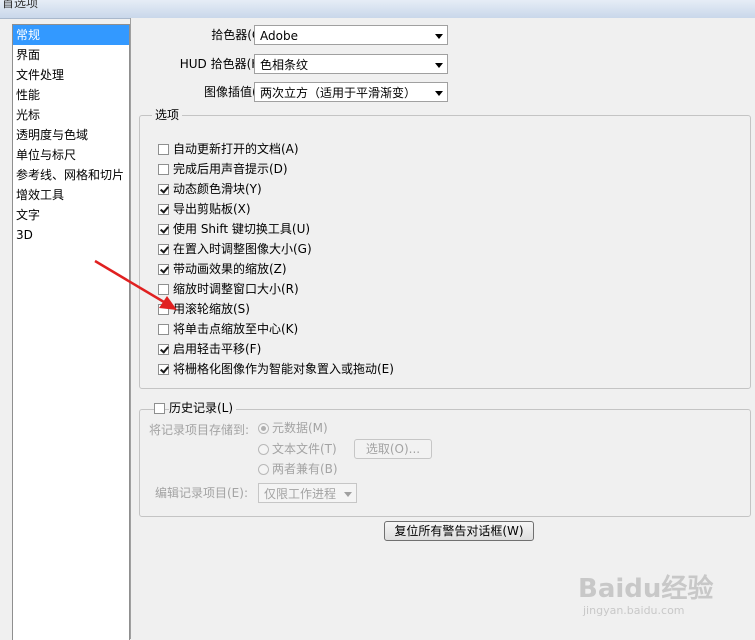 This screenshot has height=640, width=755. I want to click on option-label: 将单击点缩放至中心(K), so click(236, 329).